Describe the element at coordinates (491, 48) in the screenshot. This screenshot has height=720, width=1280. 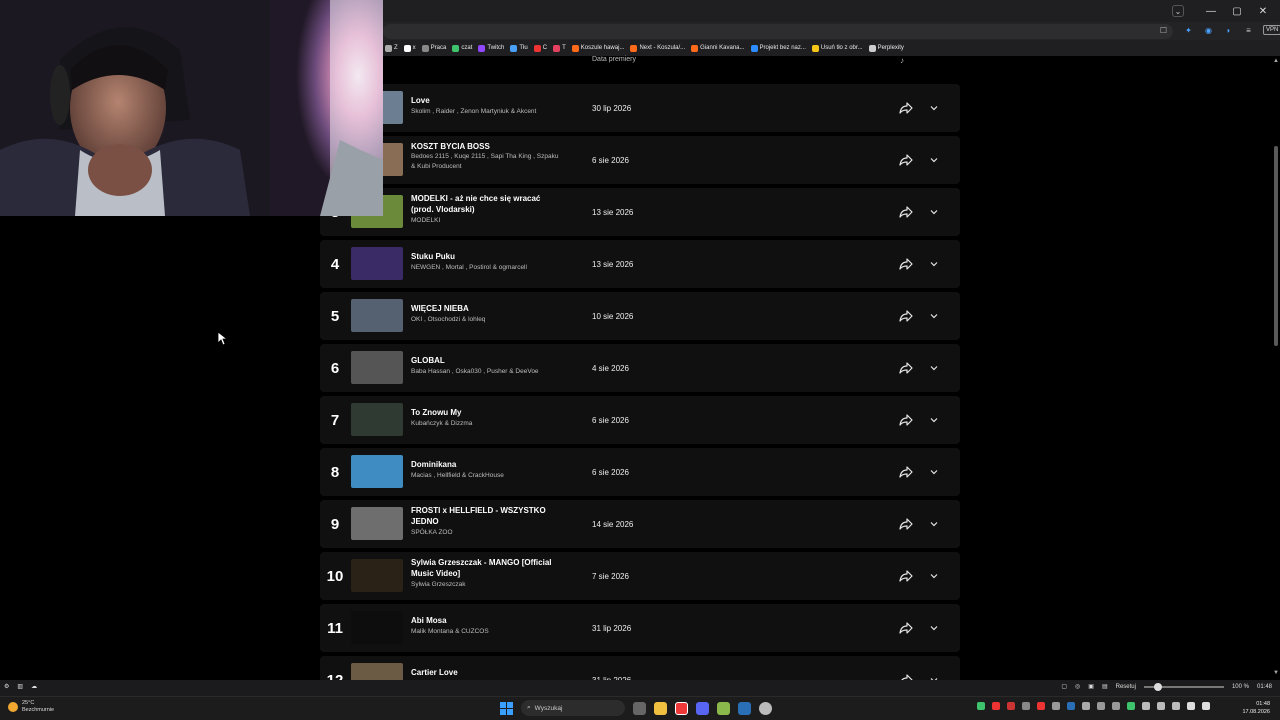
I see `bookmark-item: Twitch` at that location.